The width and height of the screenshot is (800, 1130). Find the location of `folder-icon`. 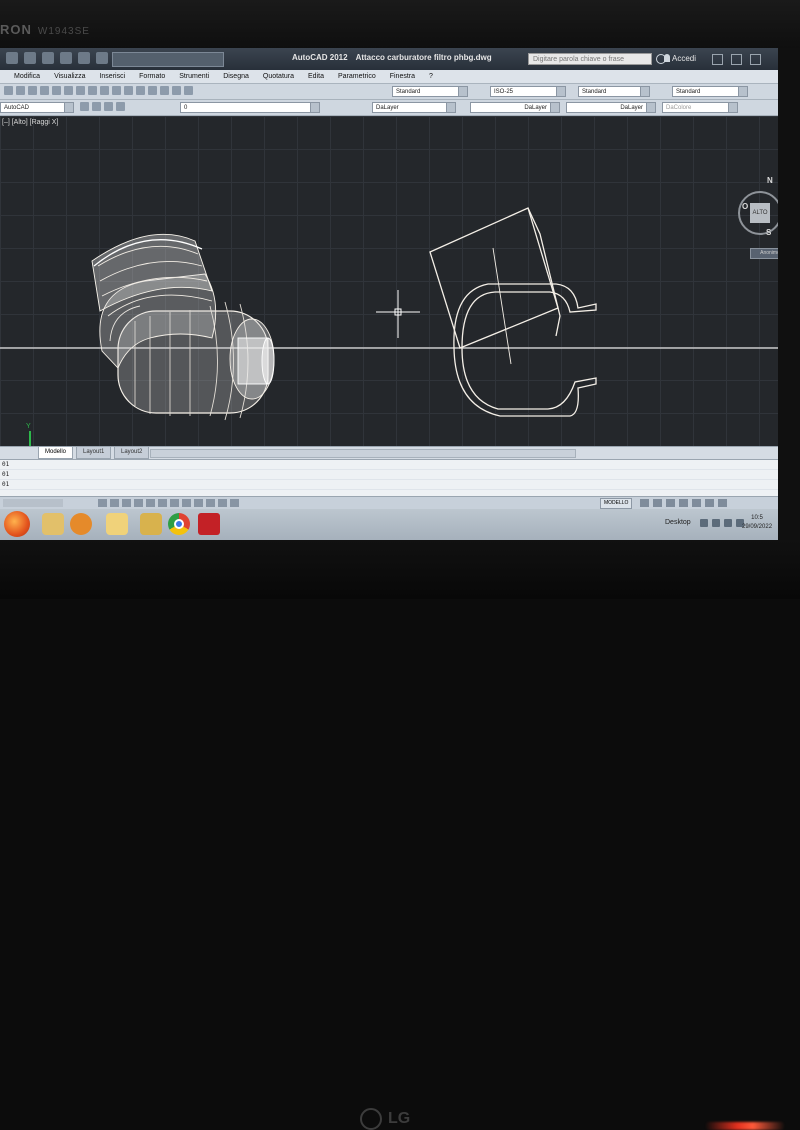

folder-icon is located at coordinates (117, 524).